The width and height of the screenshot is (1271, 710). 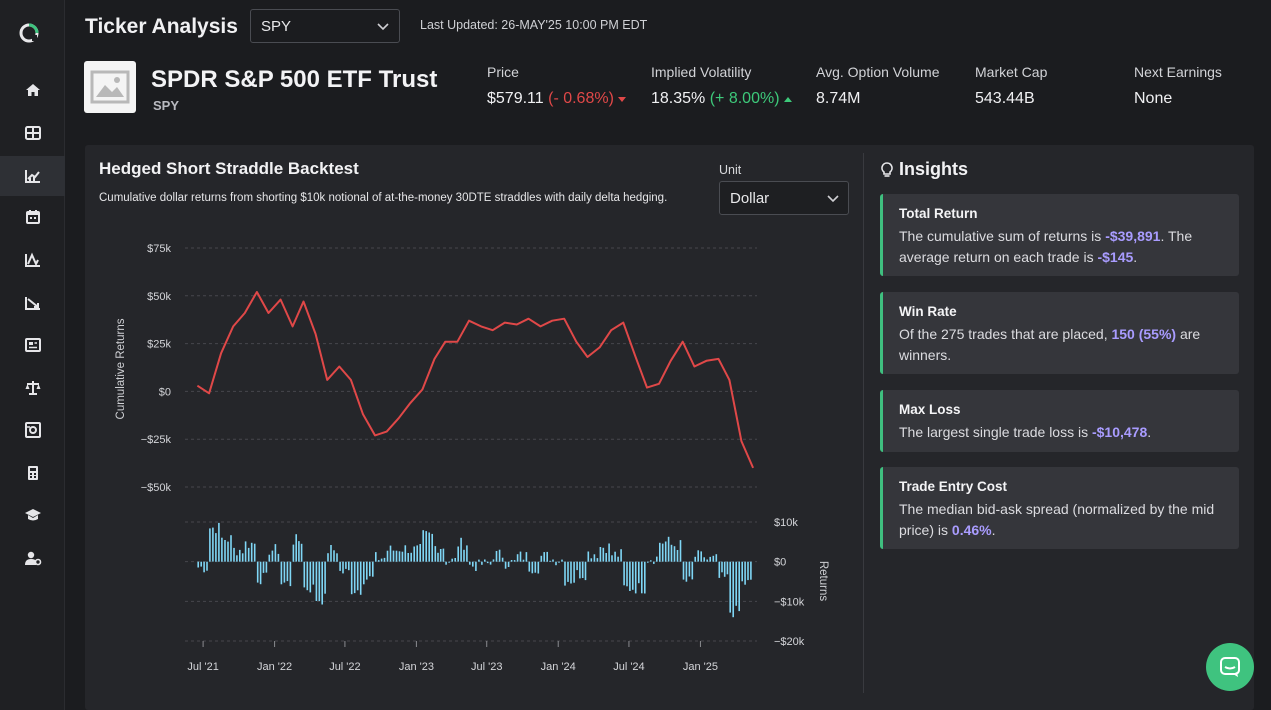 I want to click on stat-value: 18.35%, so click(x=678, y=98).